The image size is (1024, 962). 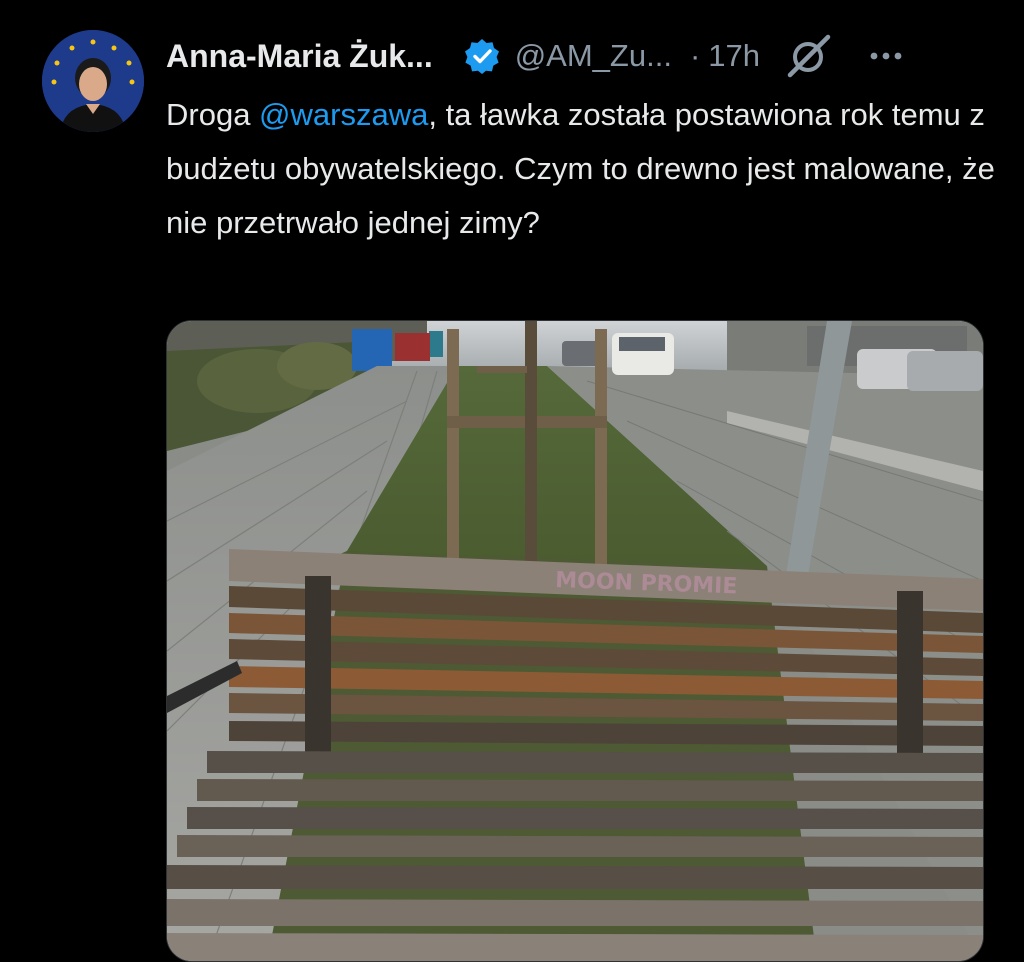 I want to click on tweet-header: Anna-Maria Żuk... @AM_Zu... · 17h, so click(x=576, y=56).